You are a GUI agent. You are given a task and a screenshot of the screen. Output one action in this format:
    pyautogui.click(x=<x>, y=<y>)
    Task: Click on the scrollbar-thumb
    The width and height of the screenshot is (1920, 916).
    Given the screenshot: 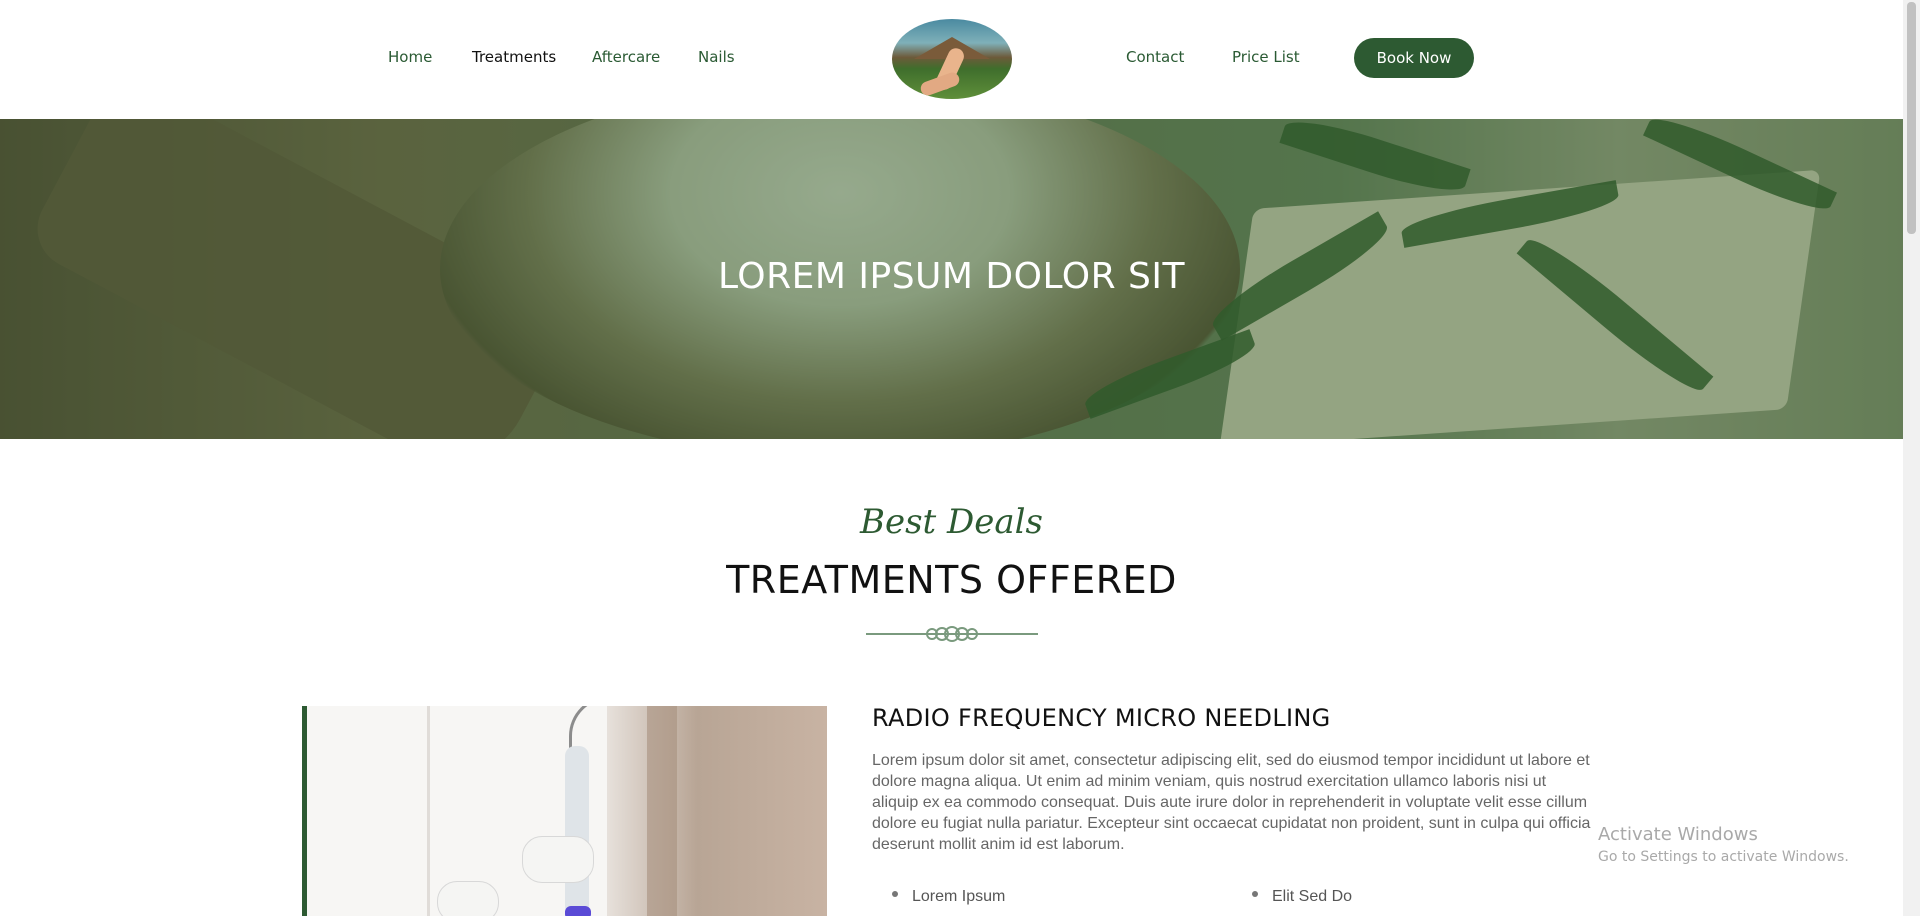 What is the action you would take?
    pyautogui.click(x=1911, y=118)
    